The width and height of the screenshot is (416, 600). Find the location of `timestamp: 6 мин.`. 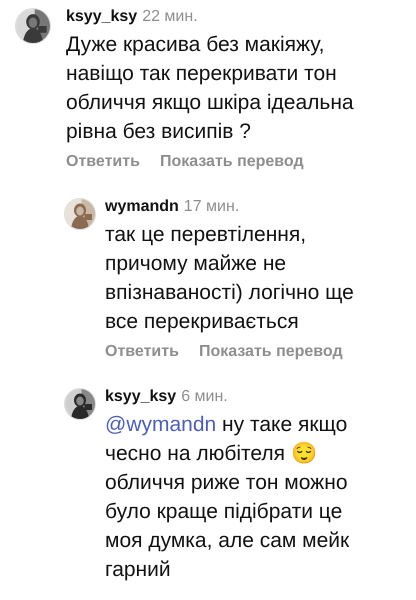

timestamp: 6 мин. is located at coordinates (204, 397).